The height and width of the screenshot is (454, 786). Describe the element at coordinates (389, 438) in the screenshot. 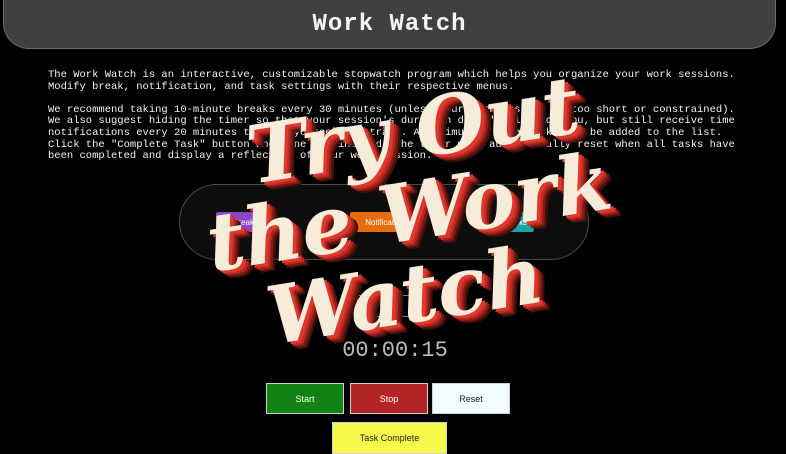

I see `task-complete-button: Task Complete` at that location.